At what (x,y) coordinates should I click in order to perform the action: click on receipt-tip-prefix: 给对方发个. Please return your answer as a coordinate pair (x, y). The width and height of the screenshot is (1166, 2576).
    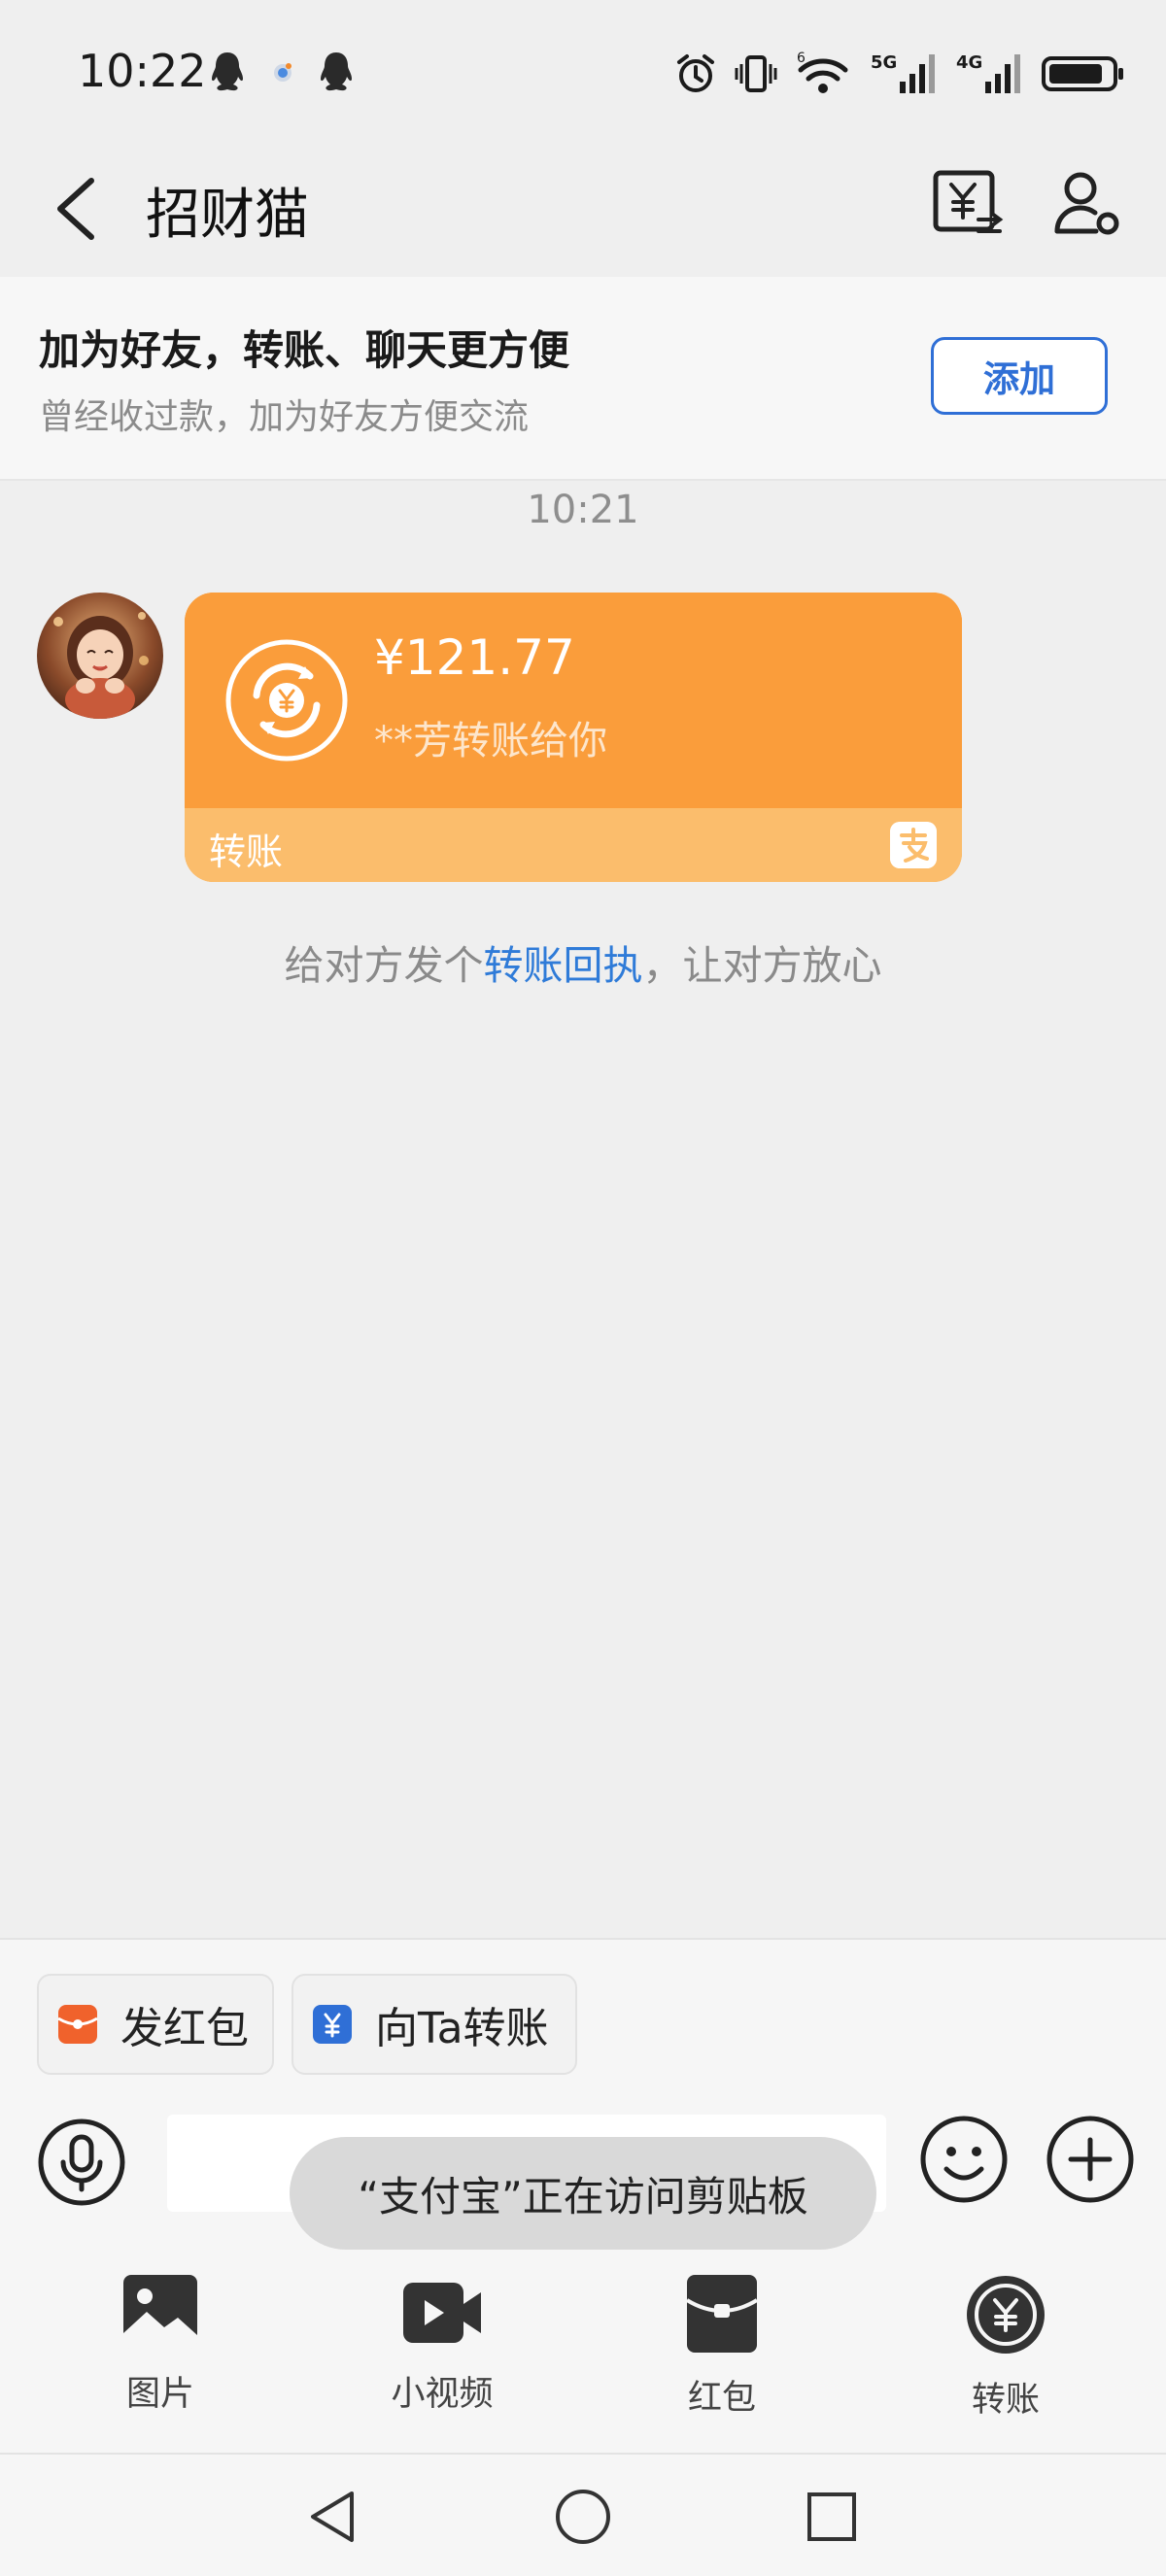
    Looking at the image, I should click on (384, 965).